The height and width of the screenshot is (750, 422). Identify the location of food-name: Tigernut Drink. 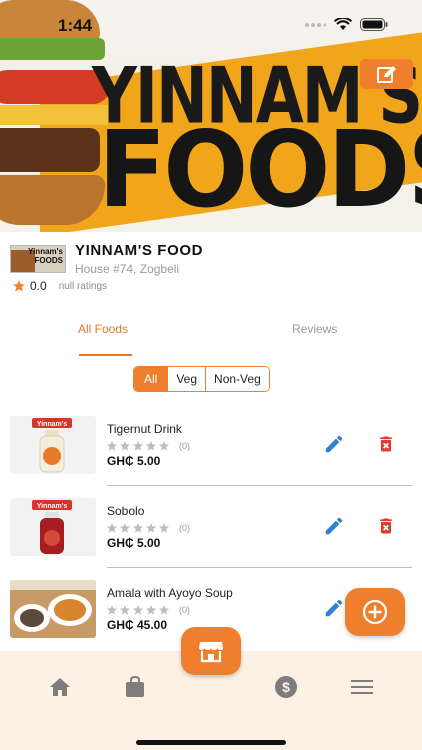
(144, 429).